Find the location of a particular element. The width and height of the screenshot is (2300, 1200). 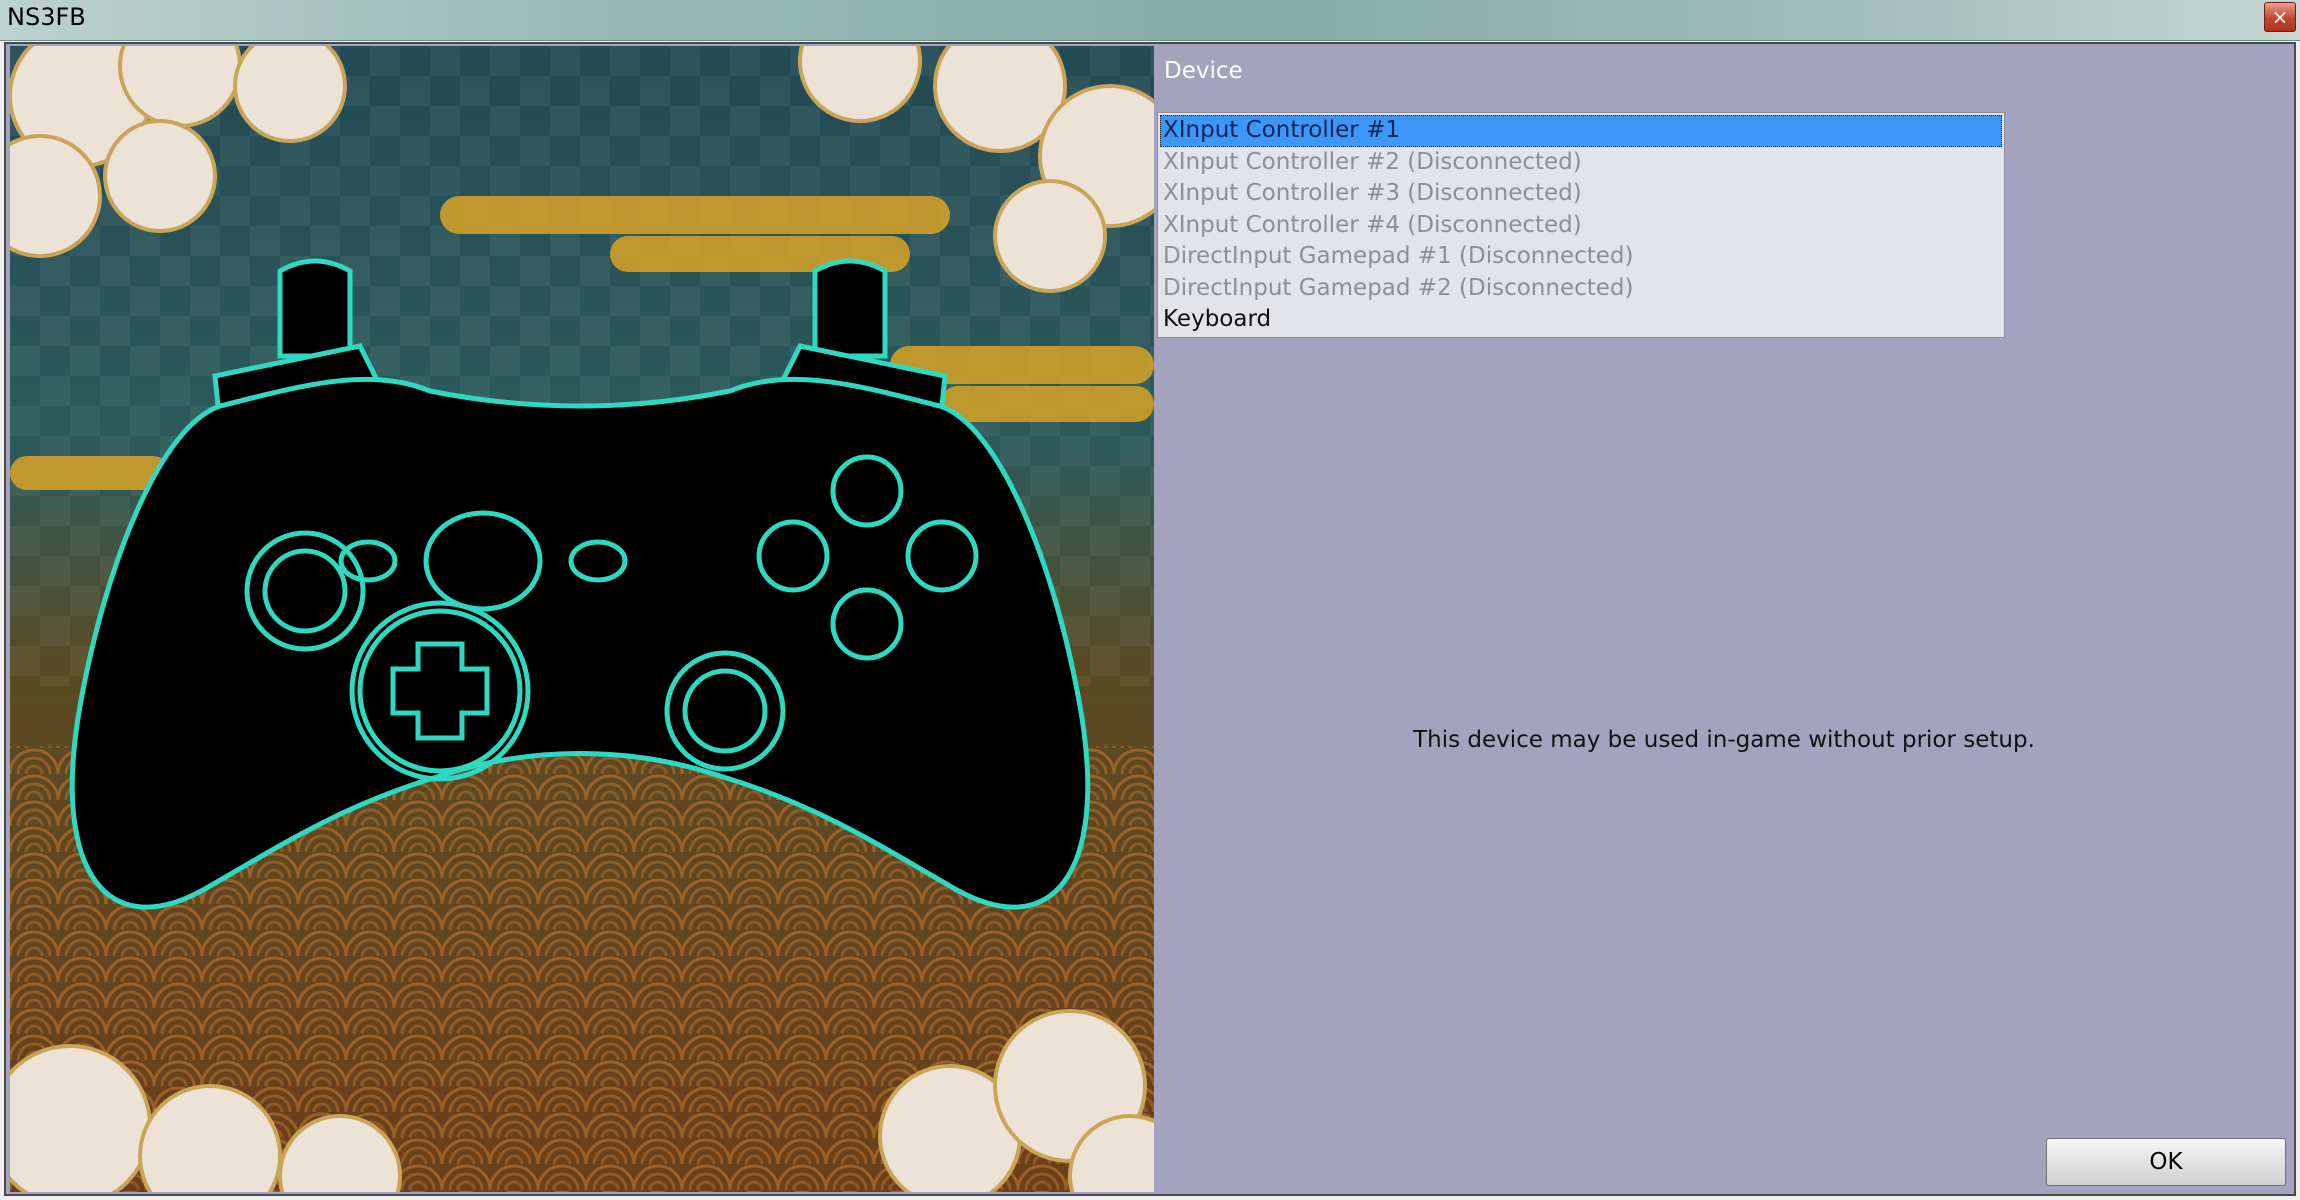

device-item-keyboard: Keyboard is located at coordinates (1581, 320).